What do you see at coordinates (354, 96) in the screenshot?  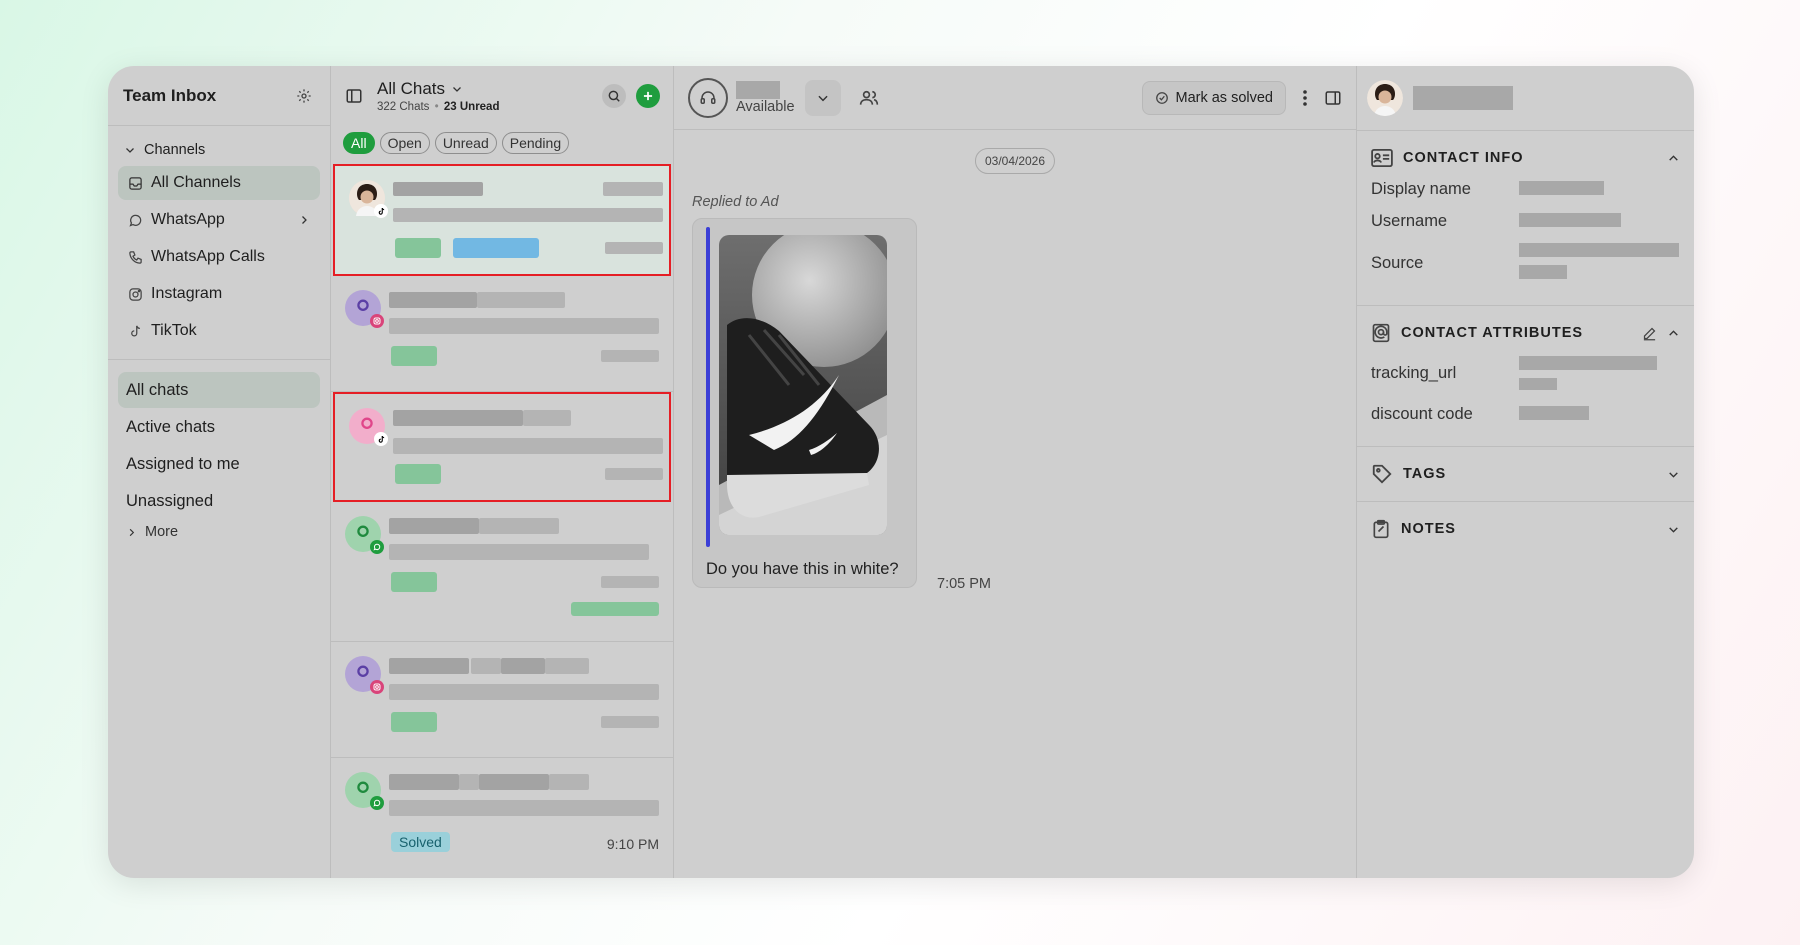 I see `sidebar-toggle-icon` at bounding box center [354, 96].